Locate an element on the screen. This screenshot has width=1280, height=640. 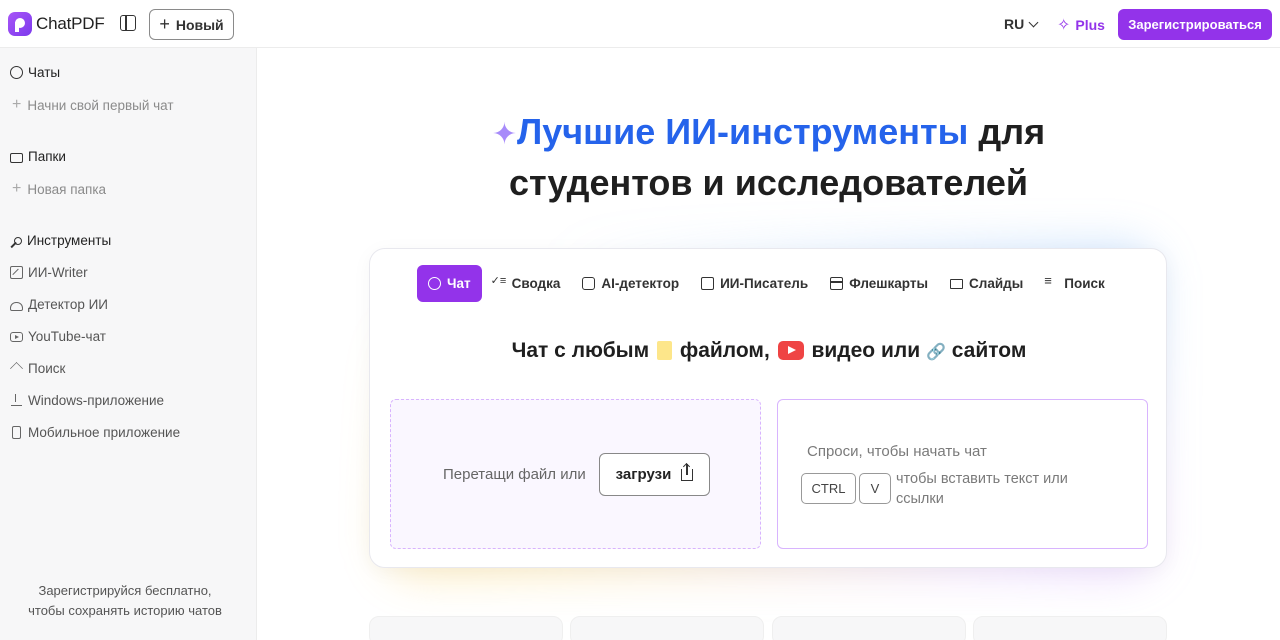
v-key: V is located at coordinates (875, 488).